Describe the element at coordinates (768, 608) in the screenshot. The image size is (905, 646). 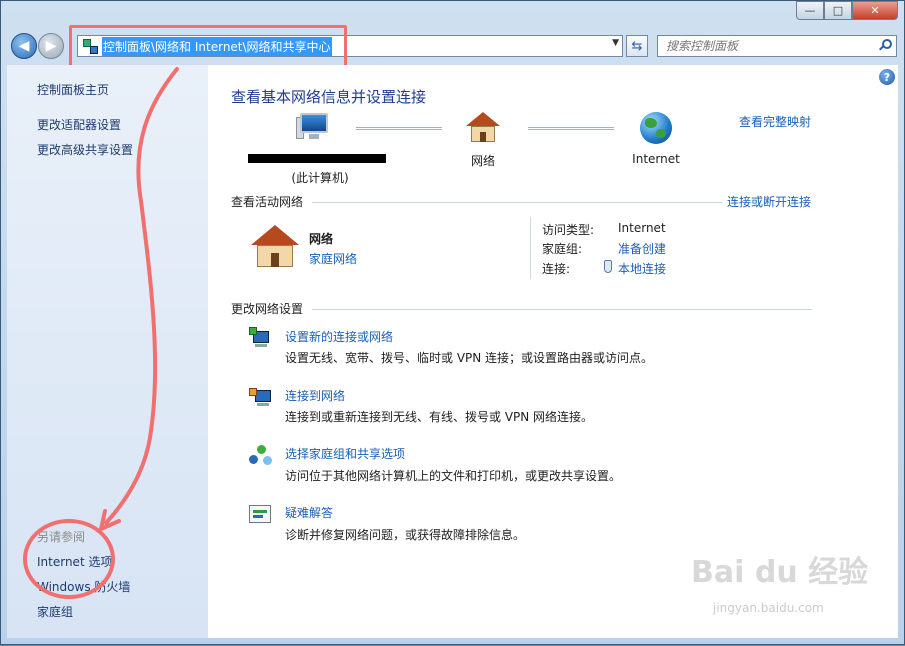
I see `baidu-watermark-url: jingyan.baidu.com` at that location.